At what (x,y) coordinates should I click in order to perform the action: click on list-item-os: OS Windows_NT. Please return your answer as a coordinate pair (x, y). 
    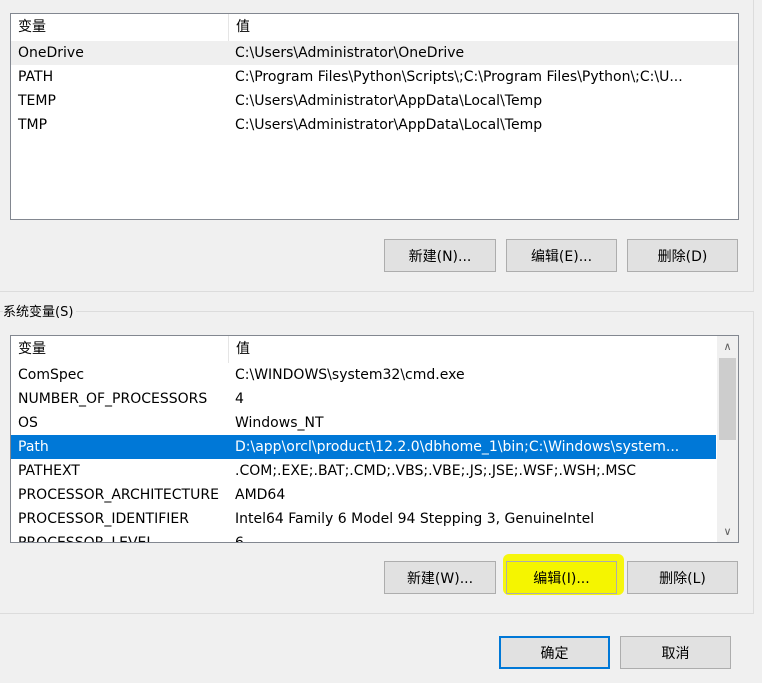
    Looking at the image, I should click on (363, 423).